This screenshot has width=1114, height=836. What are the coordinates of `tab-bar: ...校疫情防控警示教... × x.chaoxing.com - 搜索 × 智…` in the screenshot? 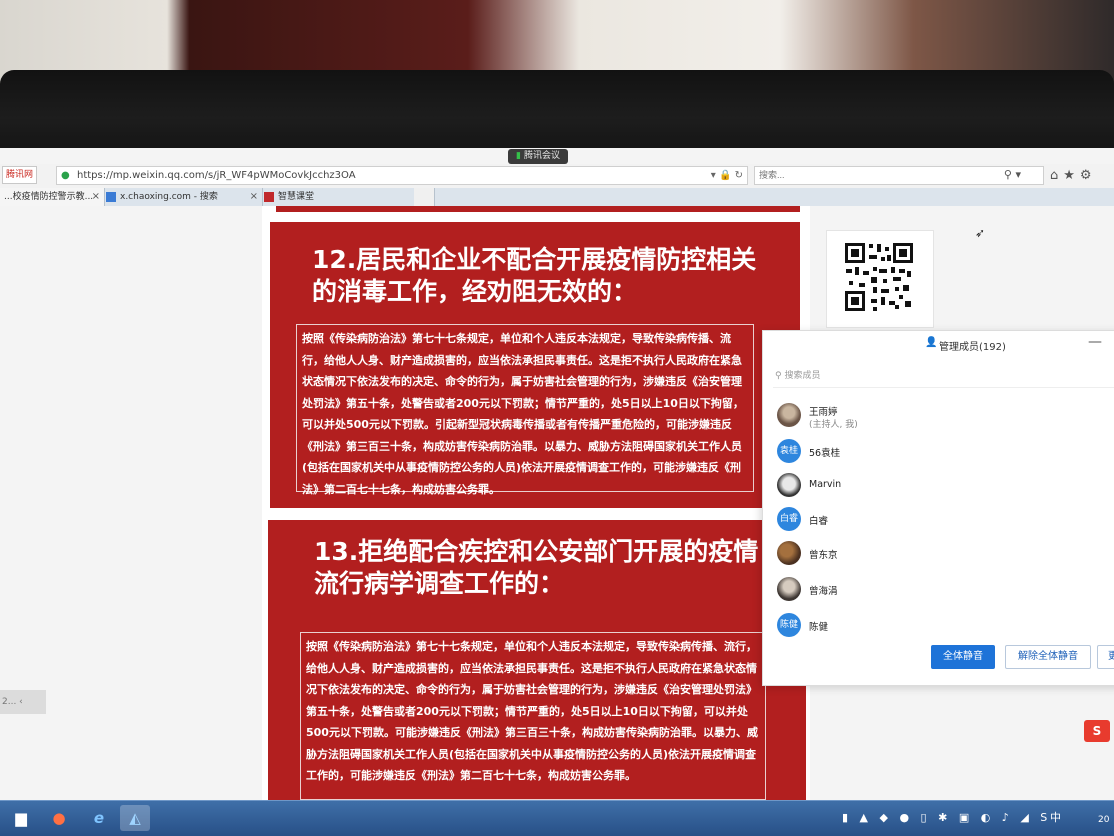 It's located at (557, 197).